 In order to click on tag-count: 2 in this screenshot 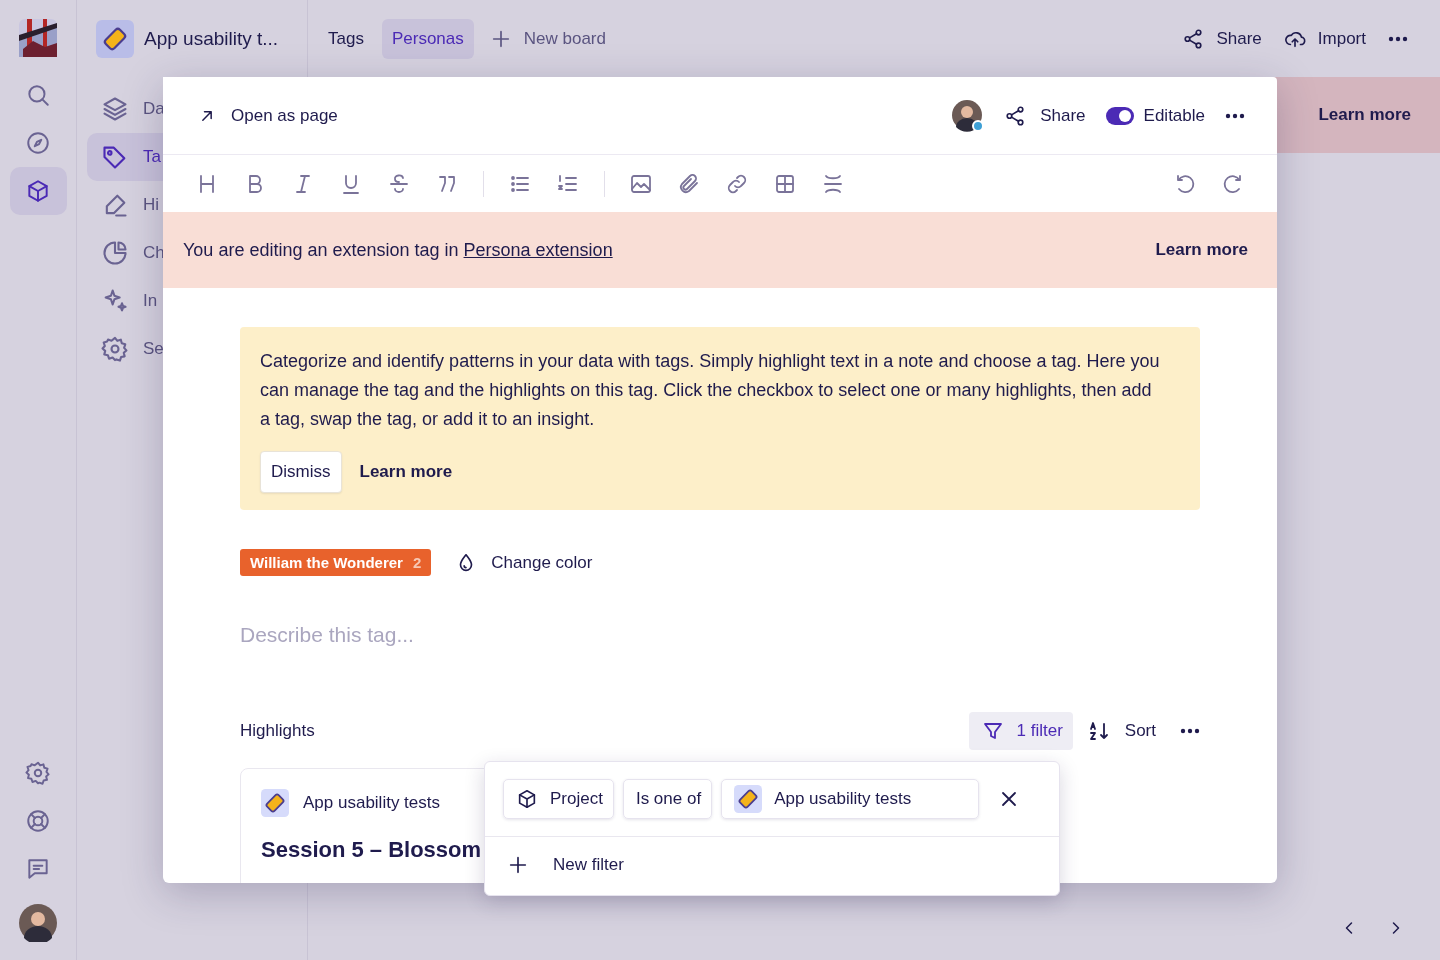, I will do `click(417, 562)`.